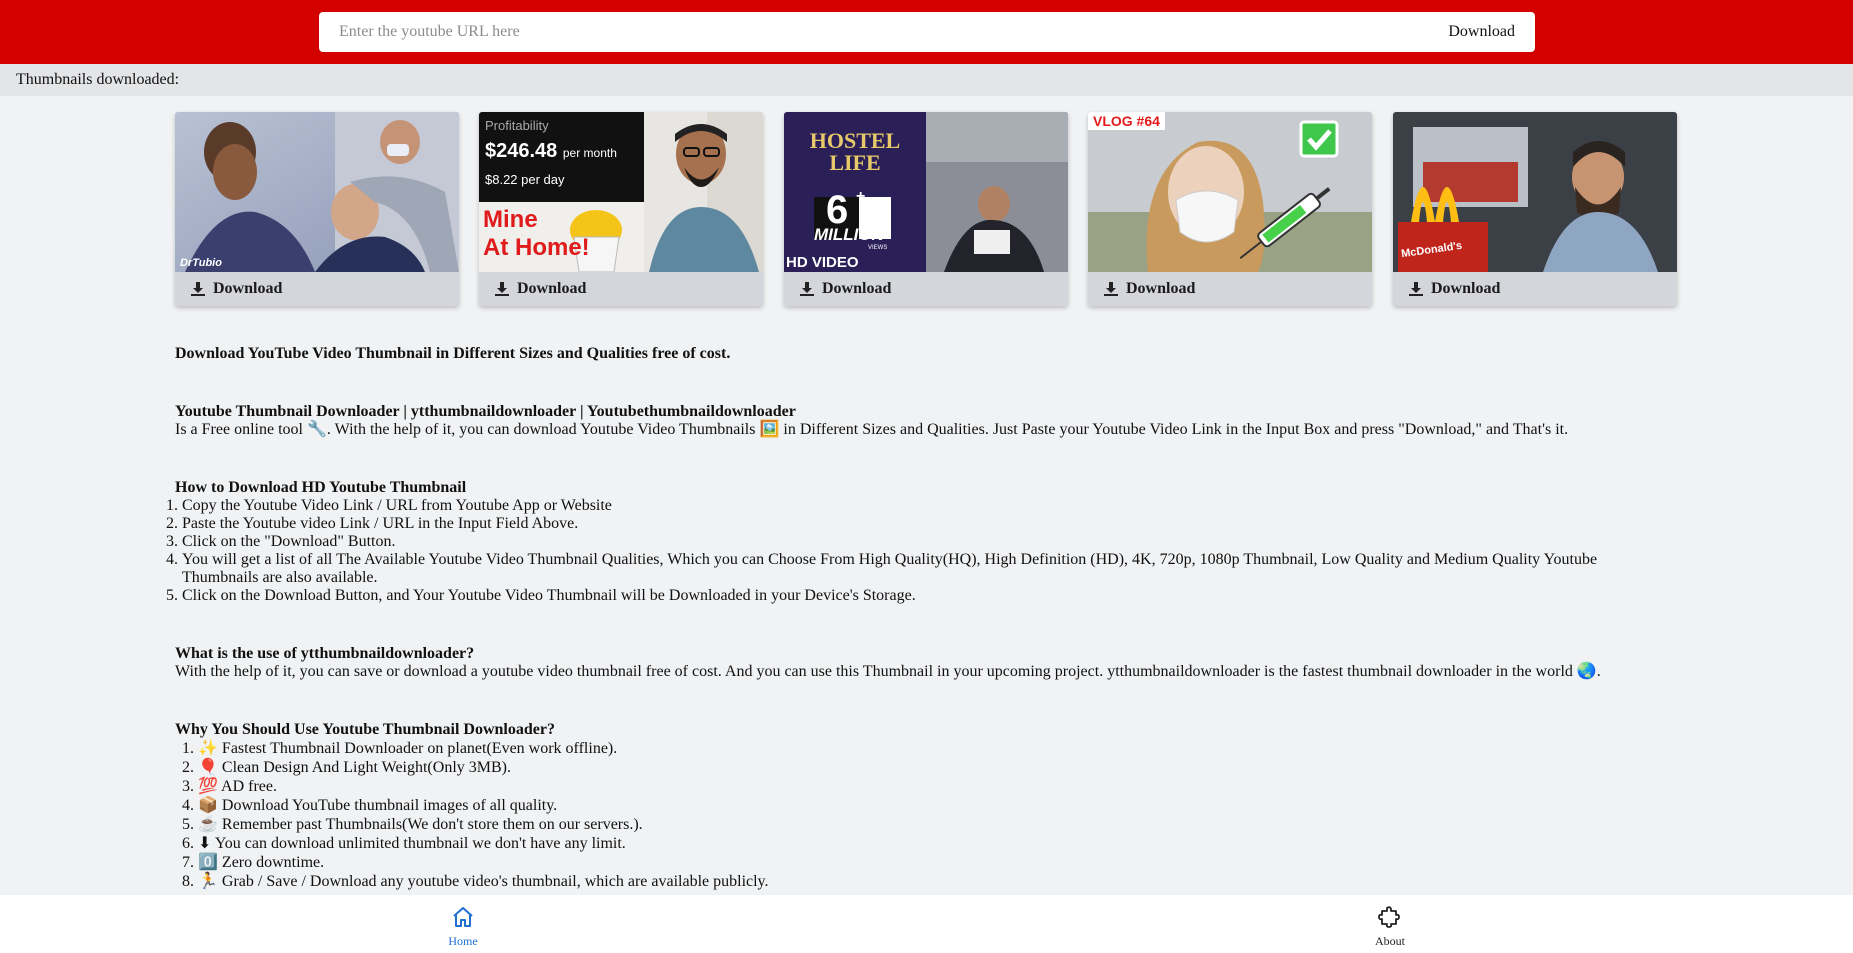 Image resolution: width=1853 pixels, height=953 pixels. I want to click on thumbnail-image: DrTubio, so click(317, 192).